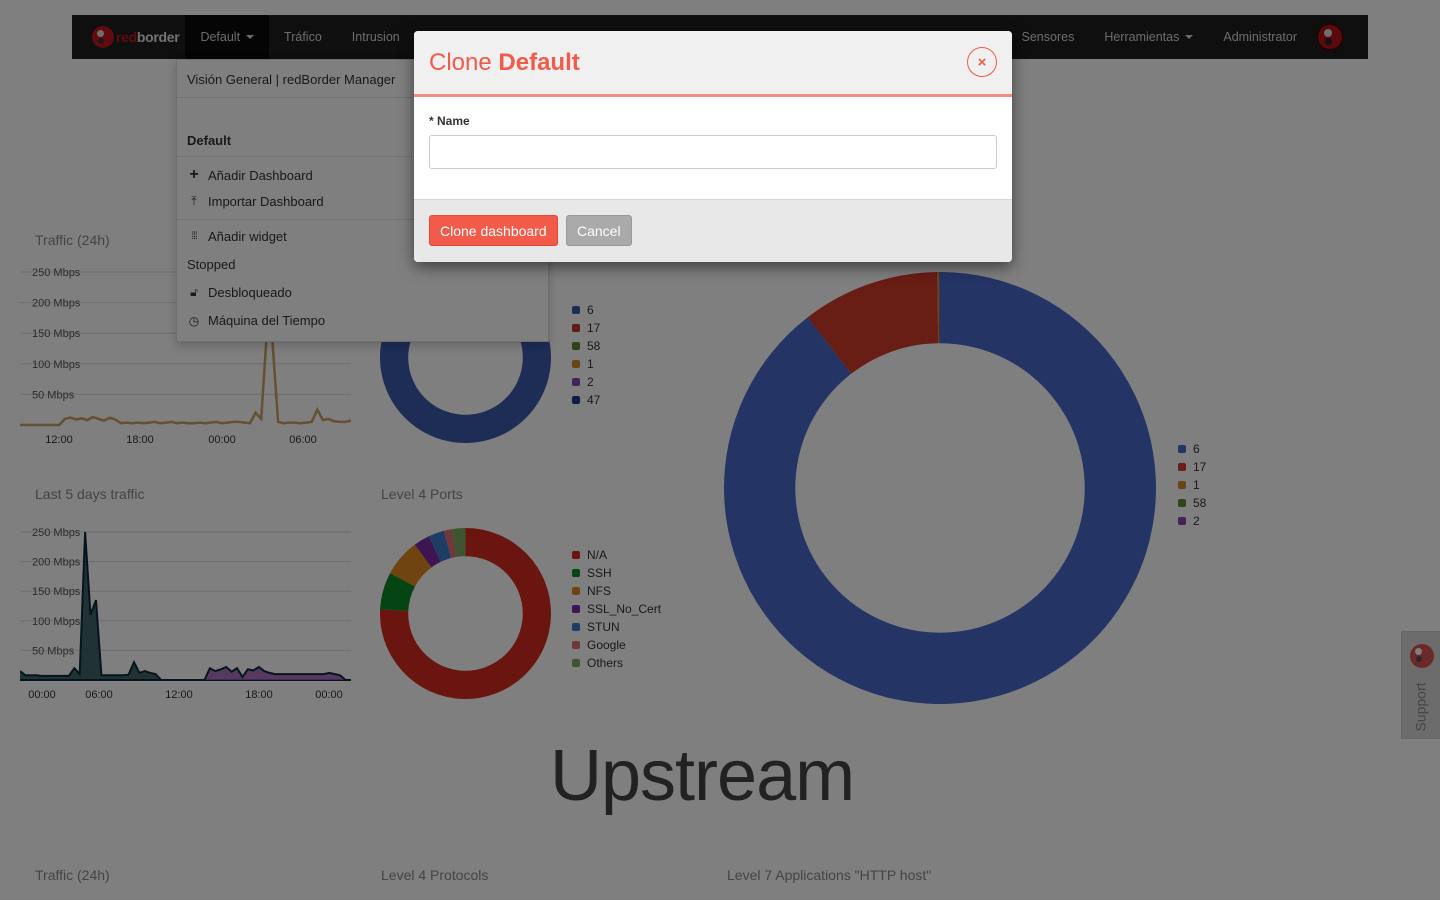 This screenshot has width=1440, height=900. Describe the element at coordinates (460, 62) in the screenshot. I see `modal-title-prefix: Clone` at that location.